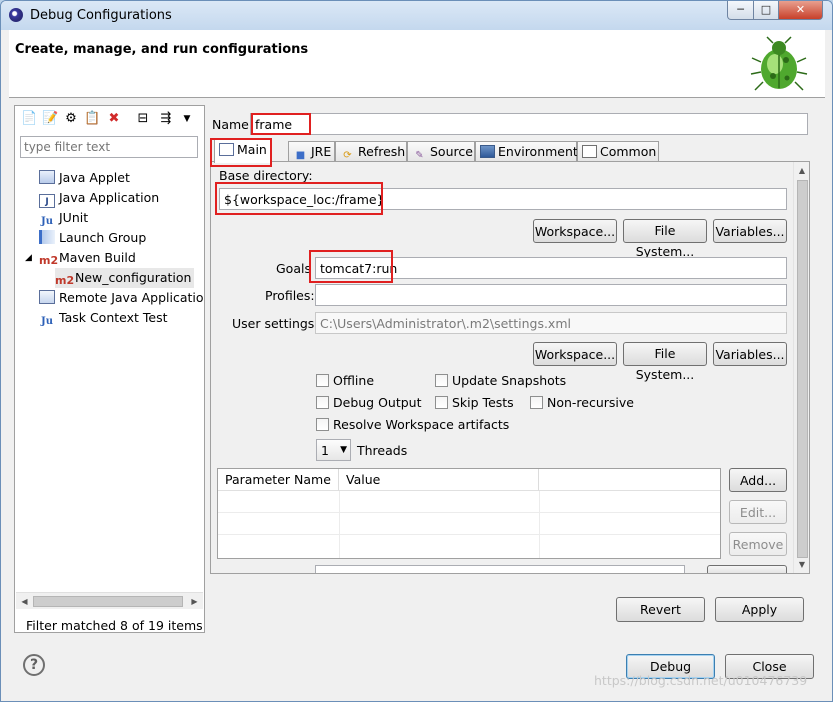 The height and width of the screenshot is (702, 833). What do you see at coordinates (412, 424) in the screenshot?
I see `resolve-workspace-checkbox: Resolve Workspace artifacts` at bounding box center [412, 424].